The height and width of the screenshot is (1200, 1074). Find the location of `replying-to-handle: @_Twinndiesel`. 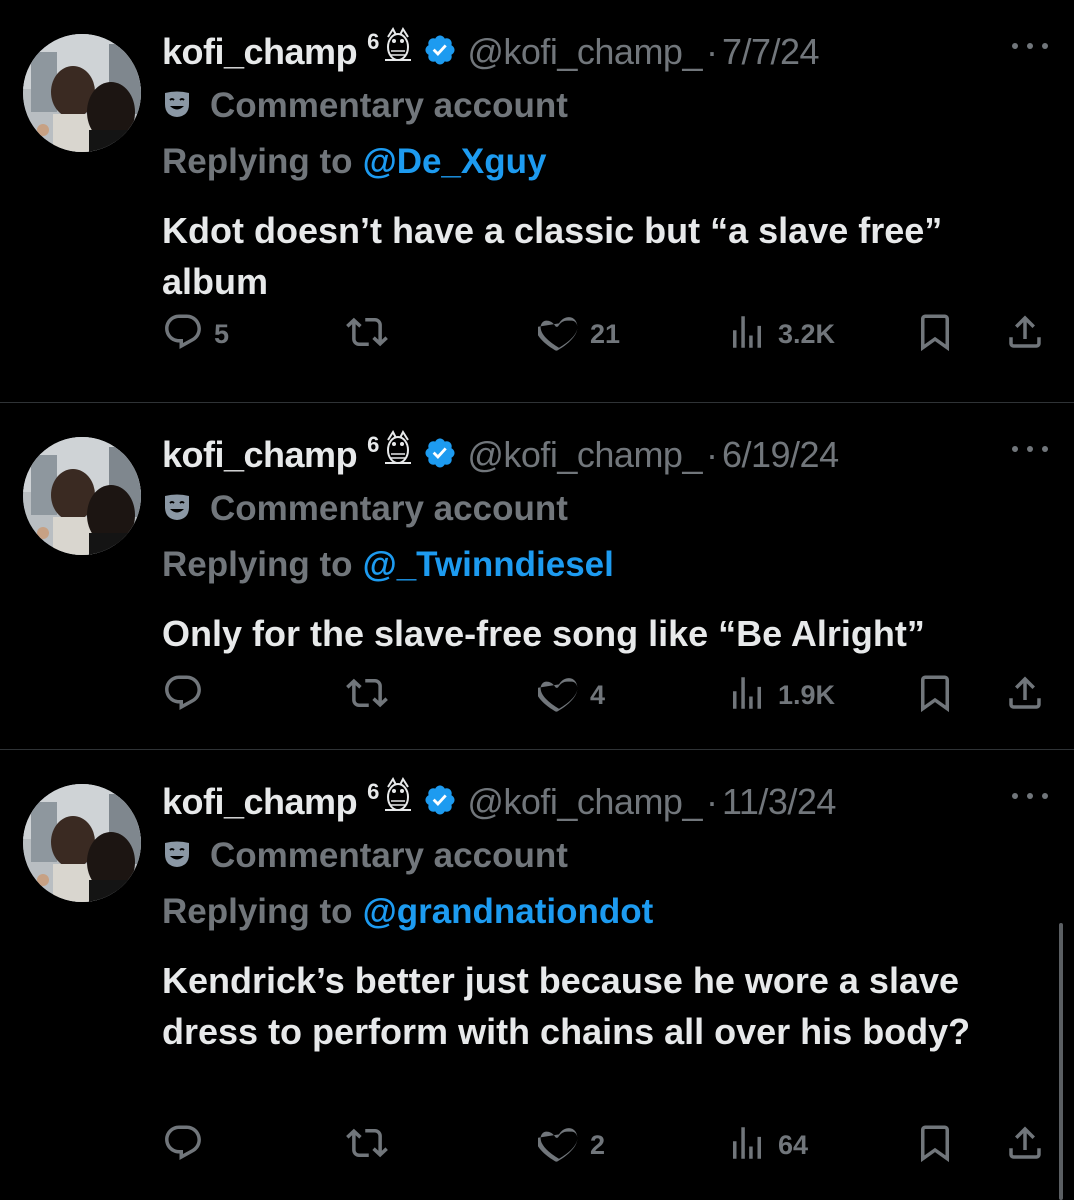

replying-to-handle: @_Twinndiesel is located at coordinates (488, 565).